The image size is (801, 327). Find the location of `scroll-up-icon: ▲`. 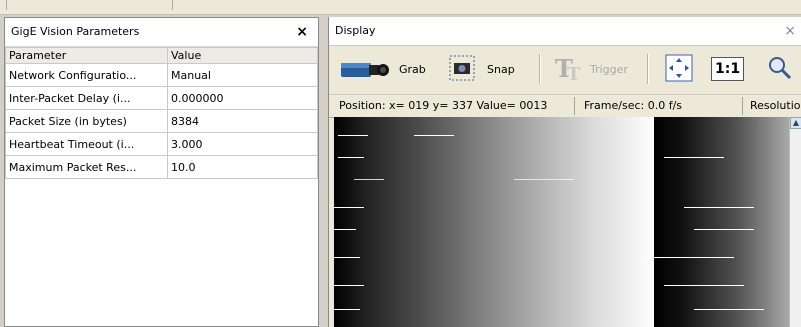

scroll-up-icon: ▲ is located at coordinates (795, 123).